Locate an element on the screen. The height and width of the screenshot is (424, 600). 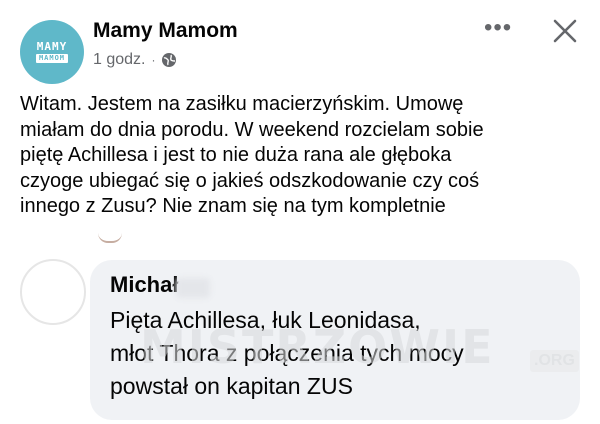
comment-author-name: Michał is located at coordinates (144, 285).